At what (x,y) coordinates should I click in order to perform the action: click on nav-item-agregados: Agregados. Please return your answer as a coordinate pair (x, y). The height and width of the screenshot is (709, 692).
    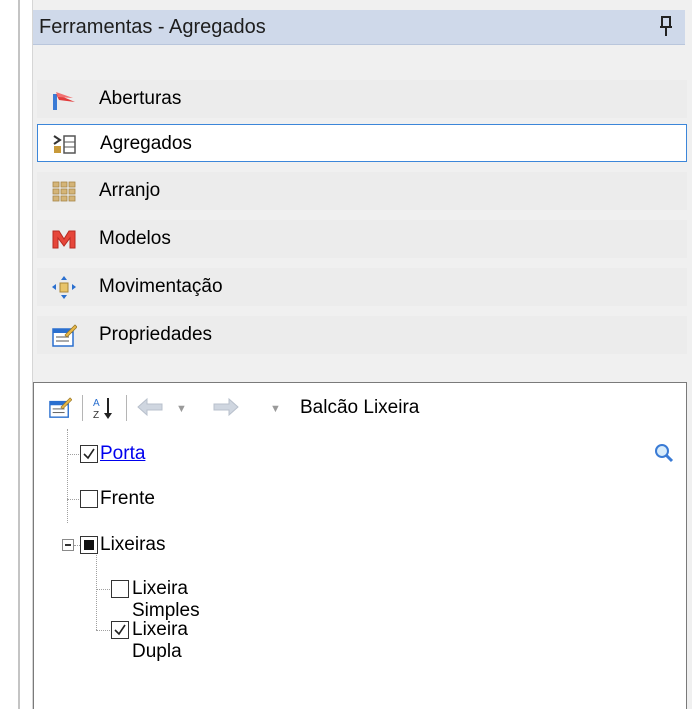
    Looking at the image, I should click on (362, 143).